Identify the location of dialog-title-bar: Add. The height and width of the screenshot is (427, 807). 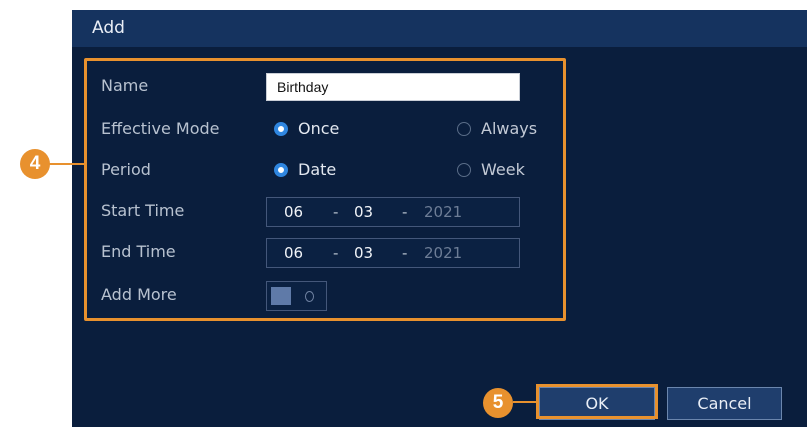
(439, 28).